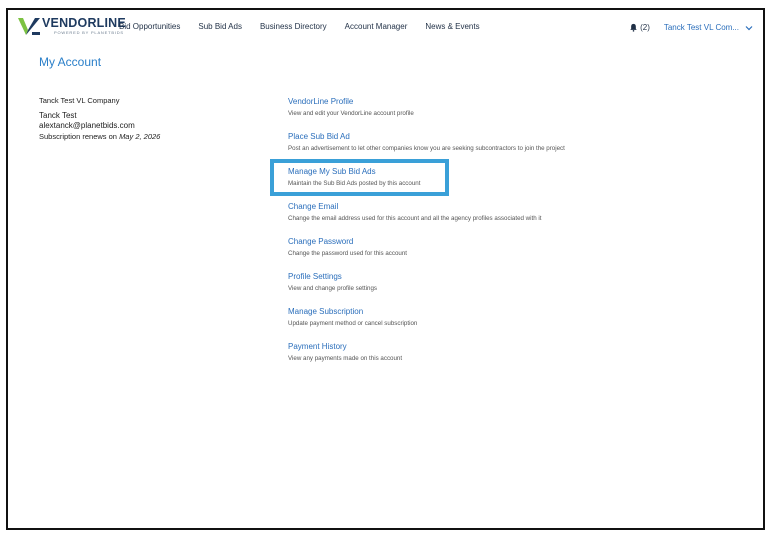  I want to click on user-email: alextanck@planetbids.com, so click(87, 125).